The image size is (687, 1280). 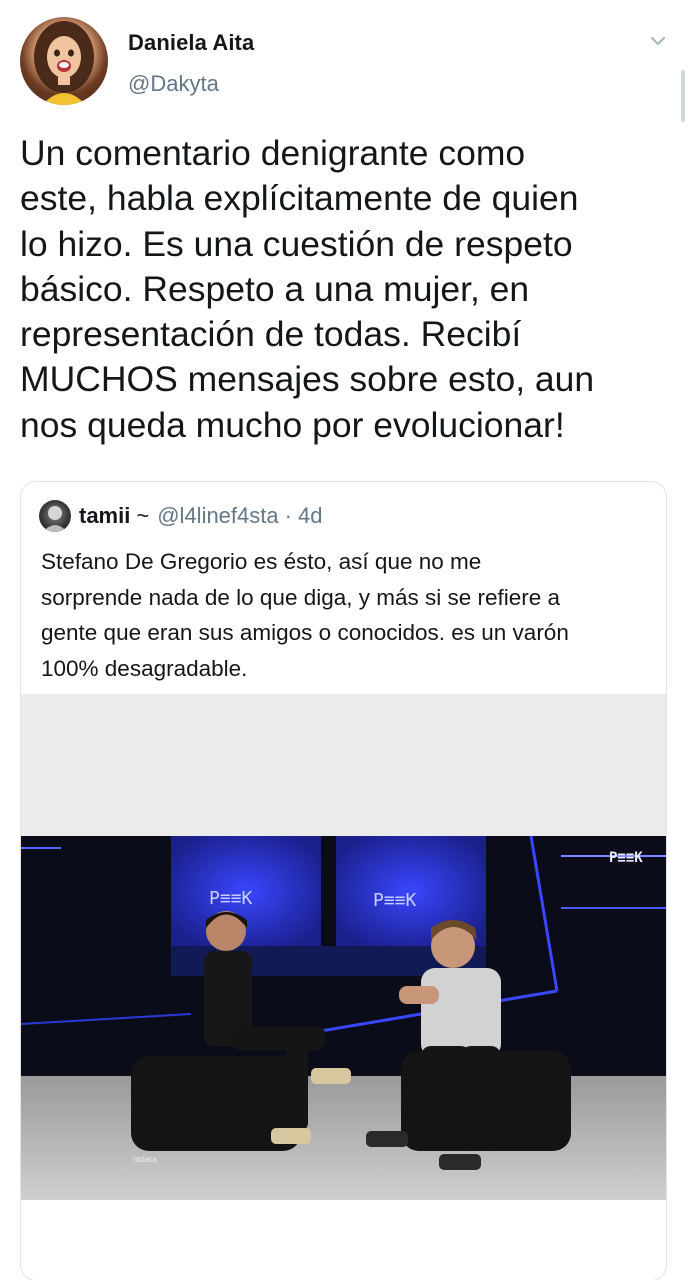 I want to click on video-watermark: P≡≡K, so click(x=626, y=858).